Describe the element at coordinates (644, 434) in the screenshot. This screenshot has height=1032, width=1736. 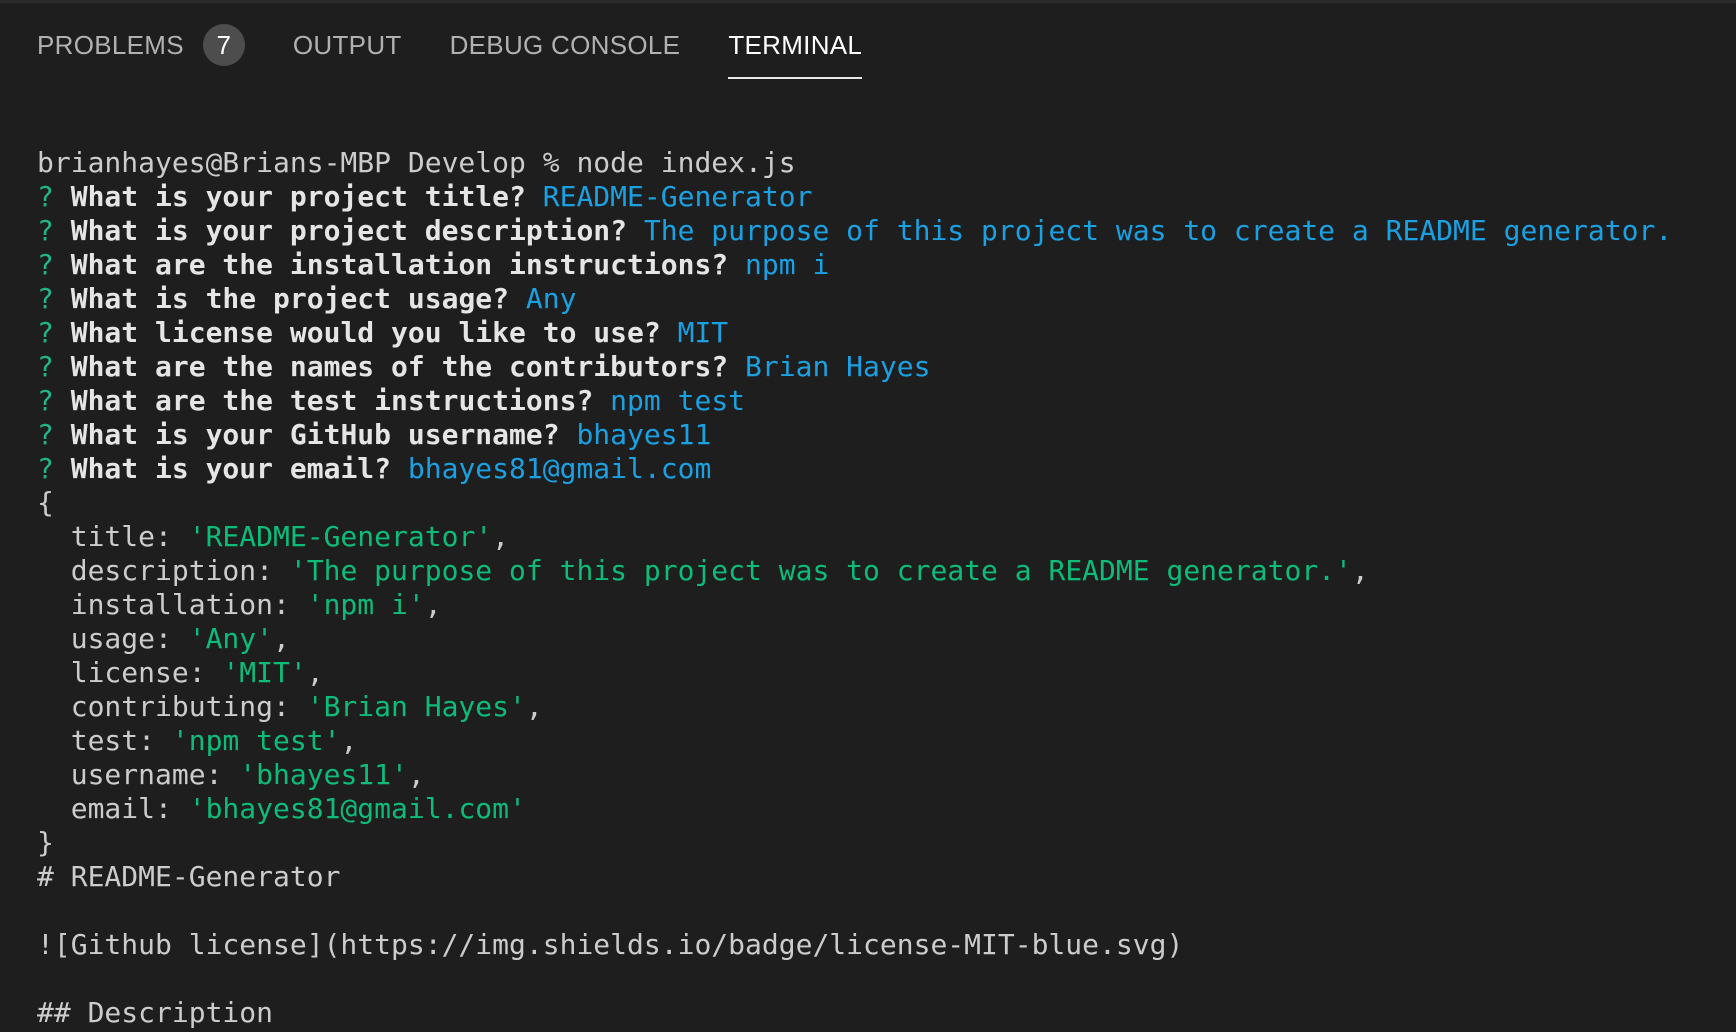
I see `answer-text: bhayes11` at that location.